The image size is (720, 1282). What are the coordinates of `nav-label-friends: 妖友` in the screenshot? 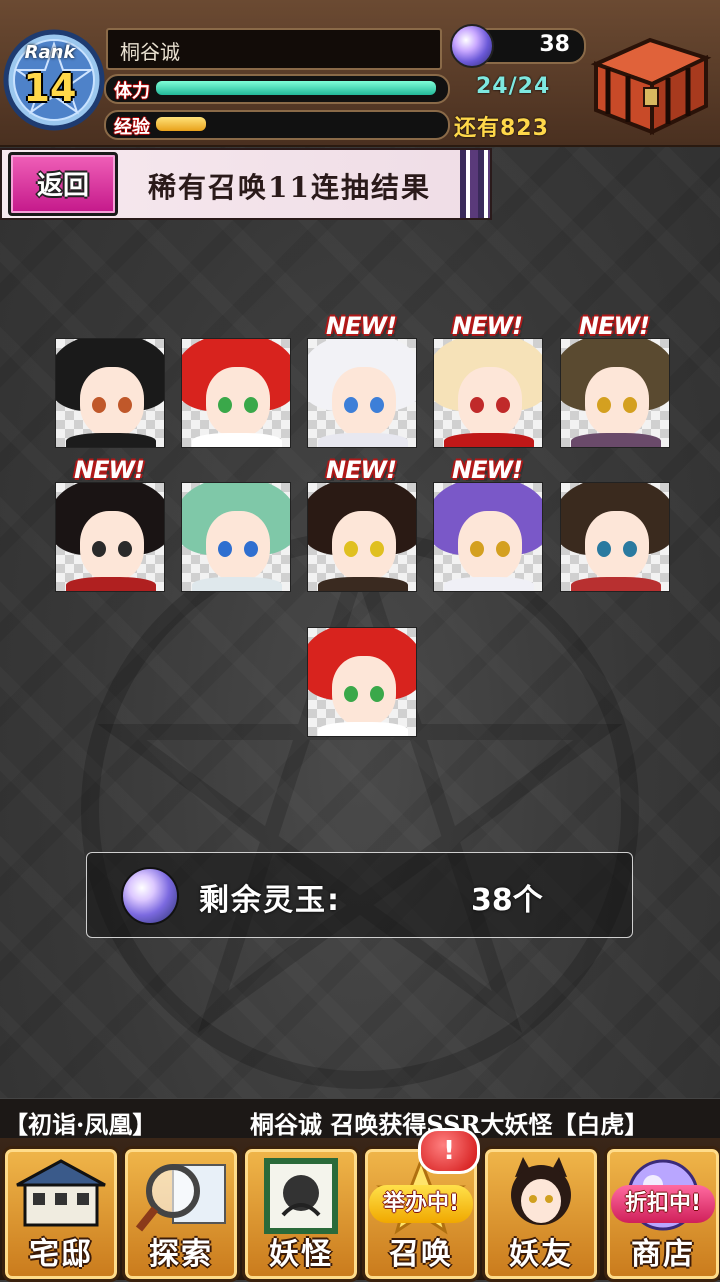 It's located at (541, 1254).